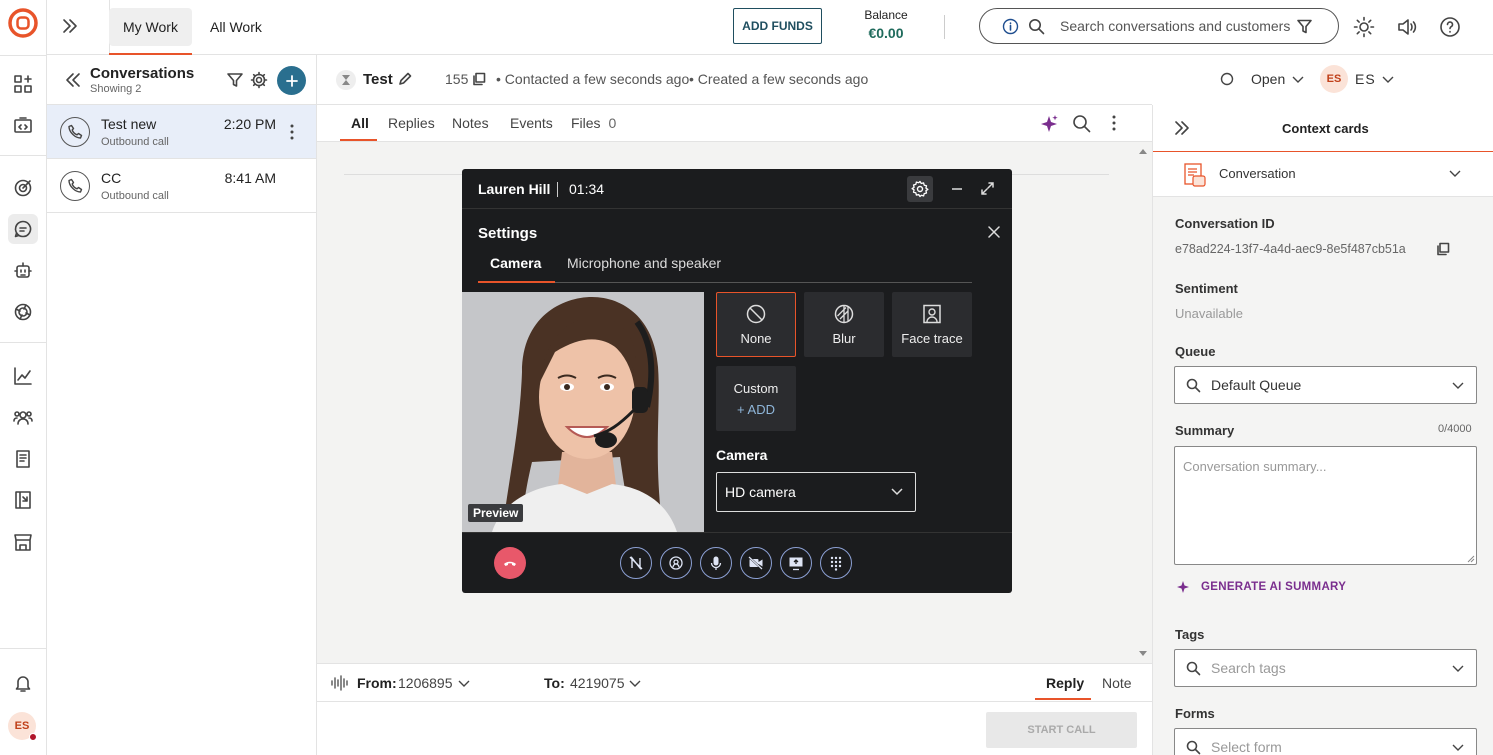  What do you see at coordinates (236, 27) in the screenshot?
I see `tab-all-work: All Work` at bounding box center [236, 27].